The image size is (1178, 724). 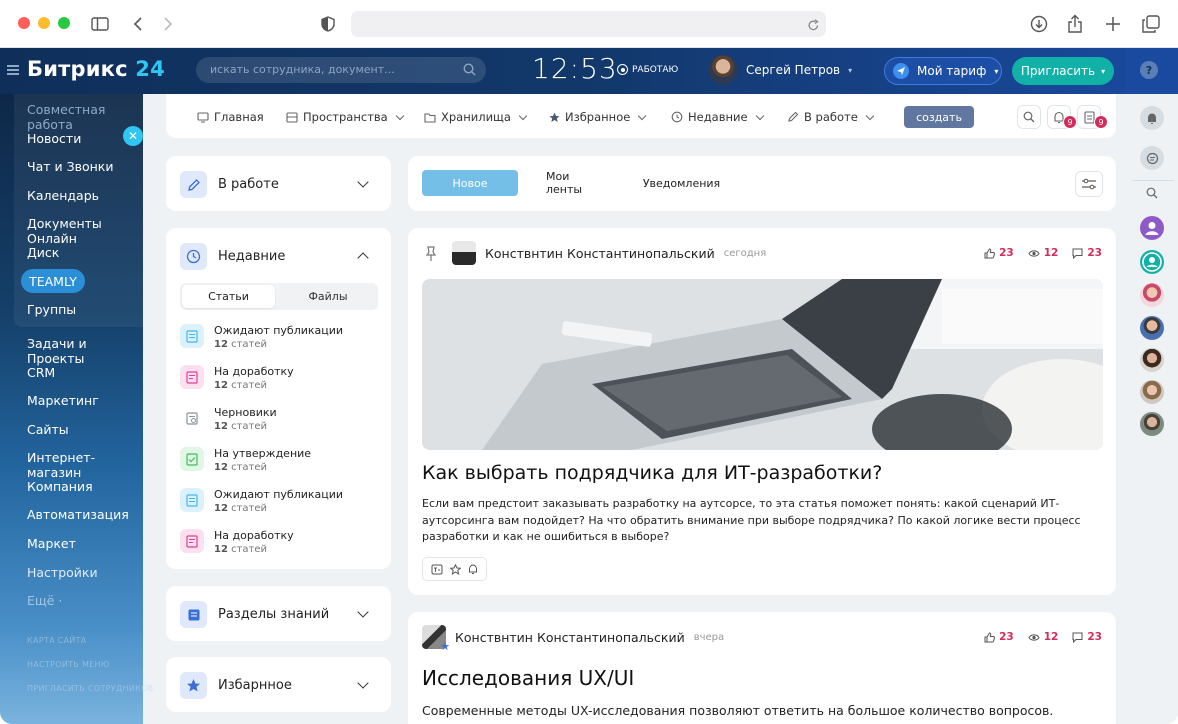 What do you see at coordinates (1152, 158) in the screenshot?
I see `chat-icon` at bounding box center [1152, 158].